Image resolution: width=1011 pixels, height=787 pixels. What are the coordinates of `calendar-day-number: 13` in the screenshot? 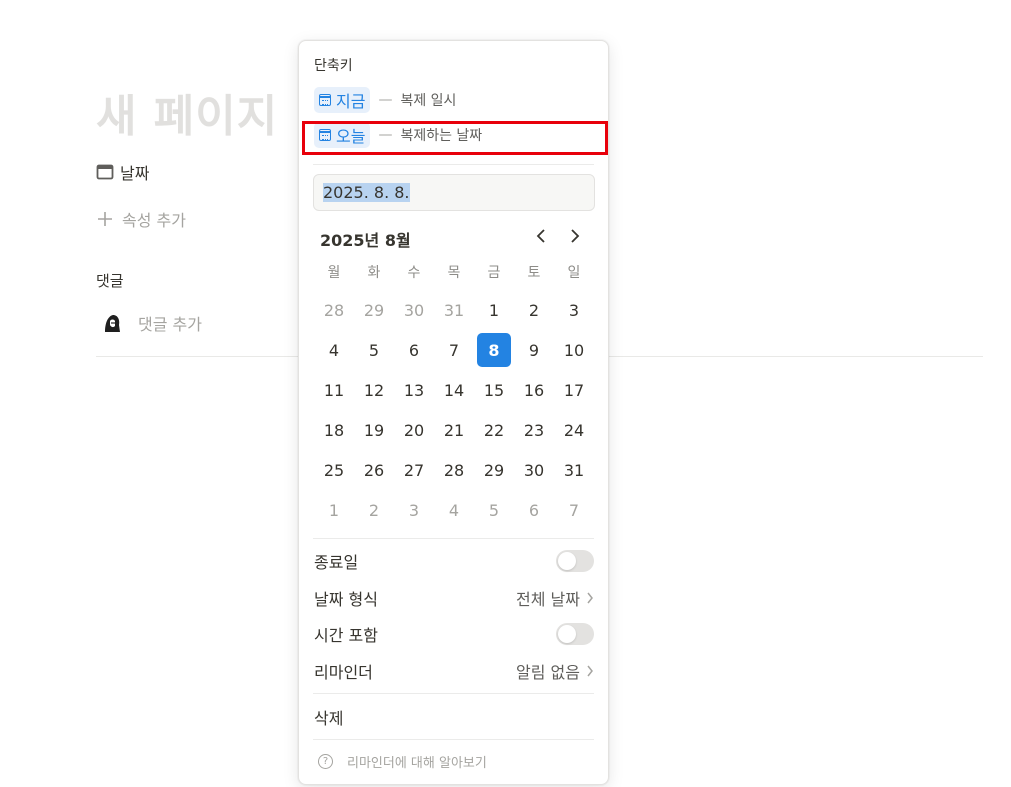 It's located at (414, 390).